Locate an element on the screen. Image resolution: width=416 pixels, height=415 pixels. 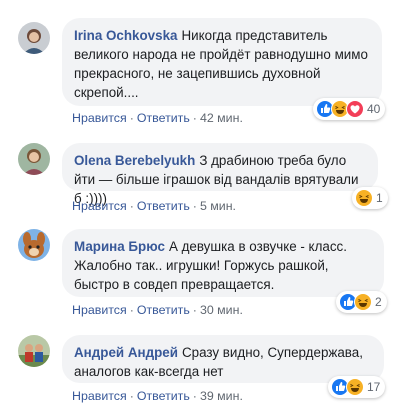
reaction-count: 40 is located at coordinates (374, 109).